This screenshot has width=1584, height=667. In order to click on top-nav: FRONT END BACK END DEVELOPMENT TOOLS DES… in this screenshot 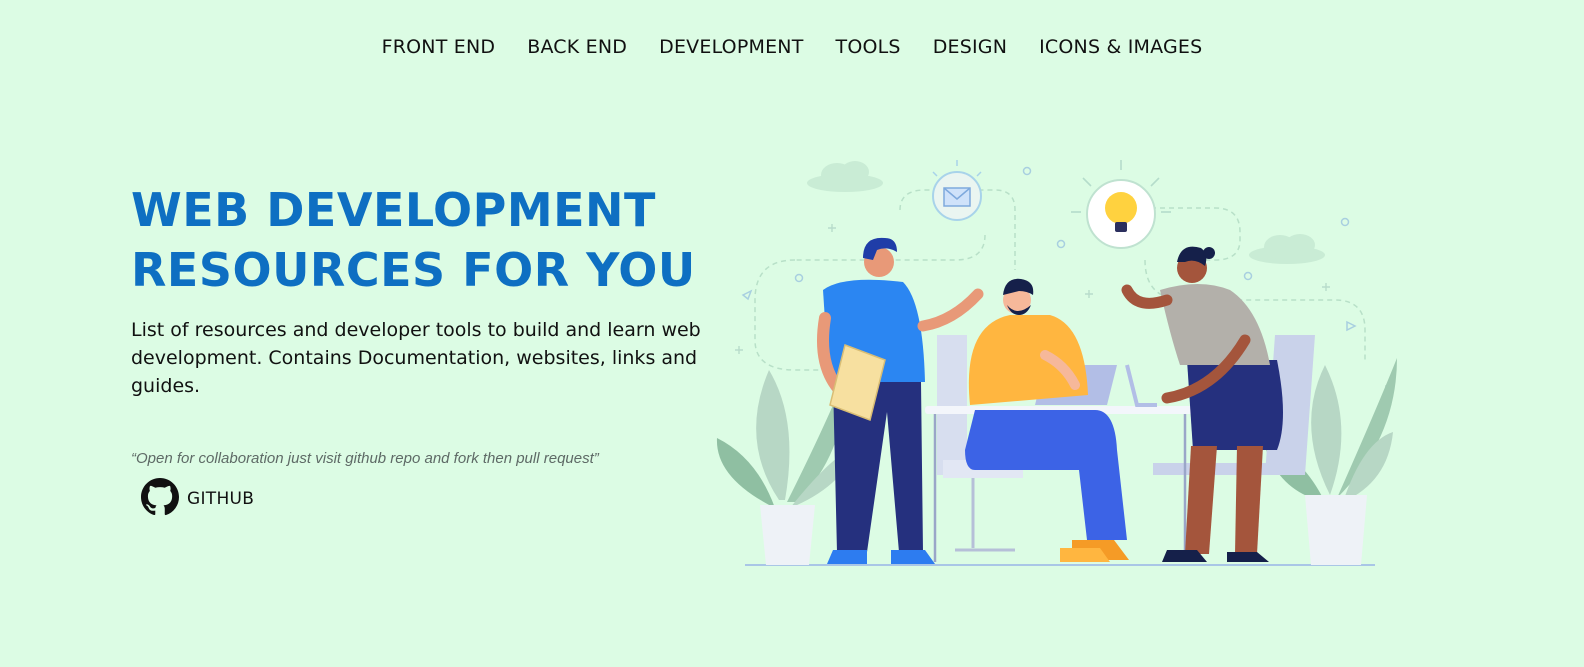, I will do `click(792, 47)`.